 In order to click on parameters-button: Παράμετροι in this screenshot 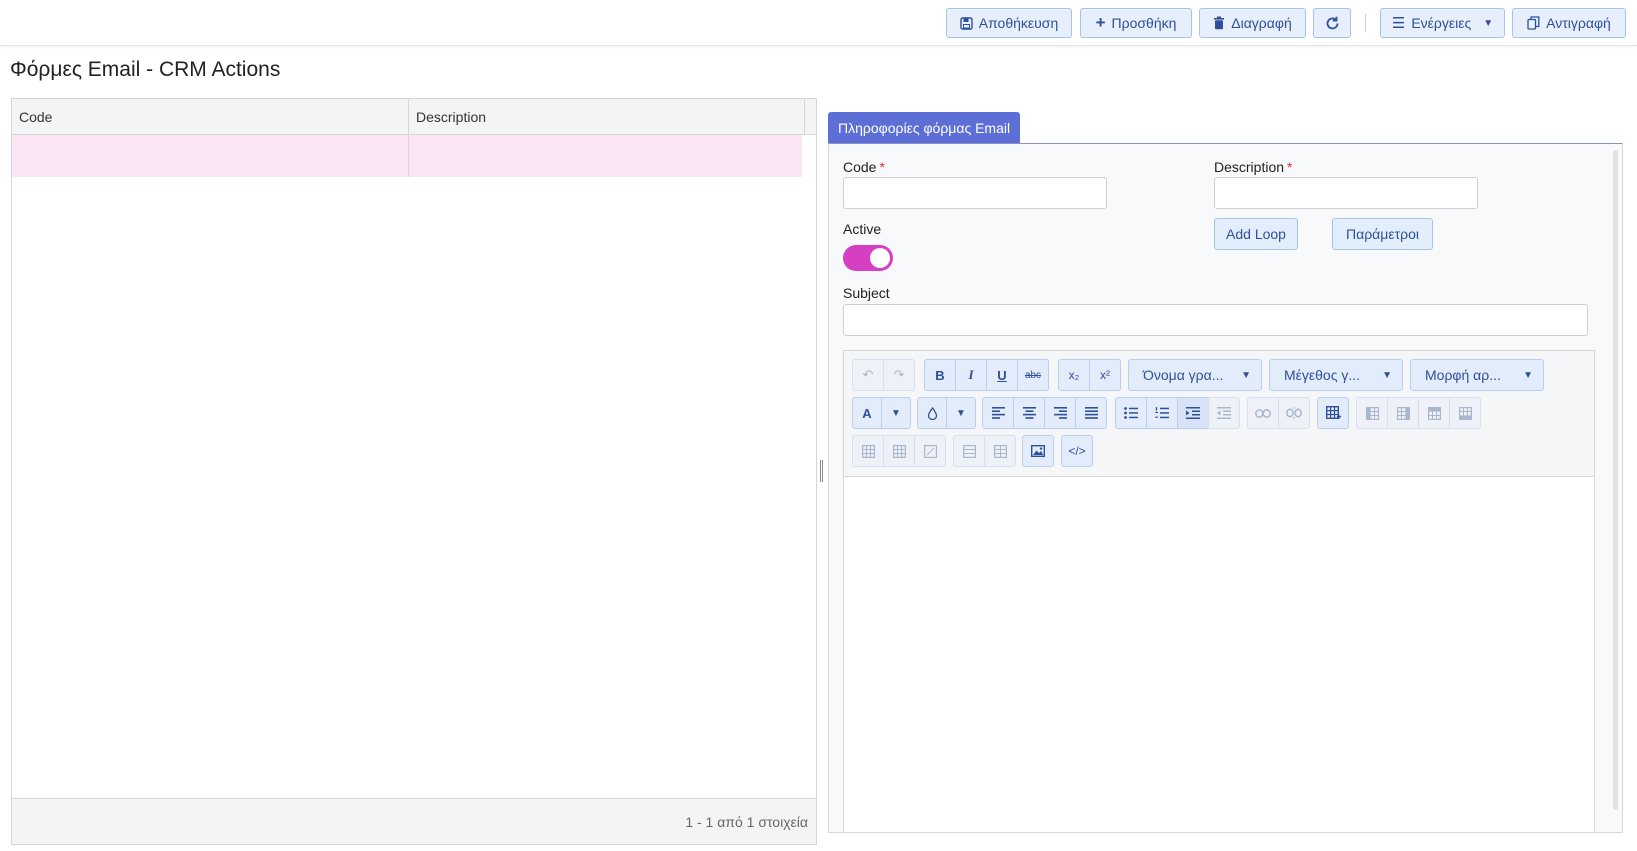, I will do `click(1382, 234)`.